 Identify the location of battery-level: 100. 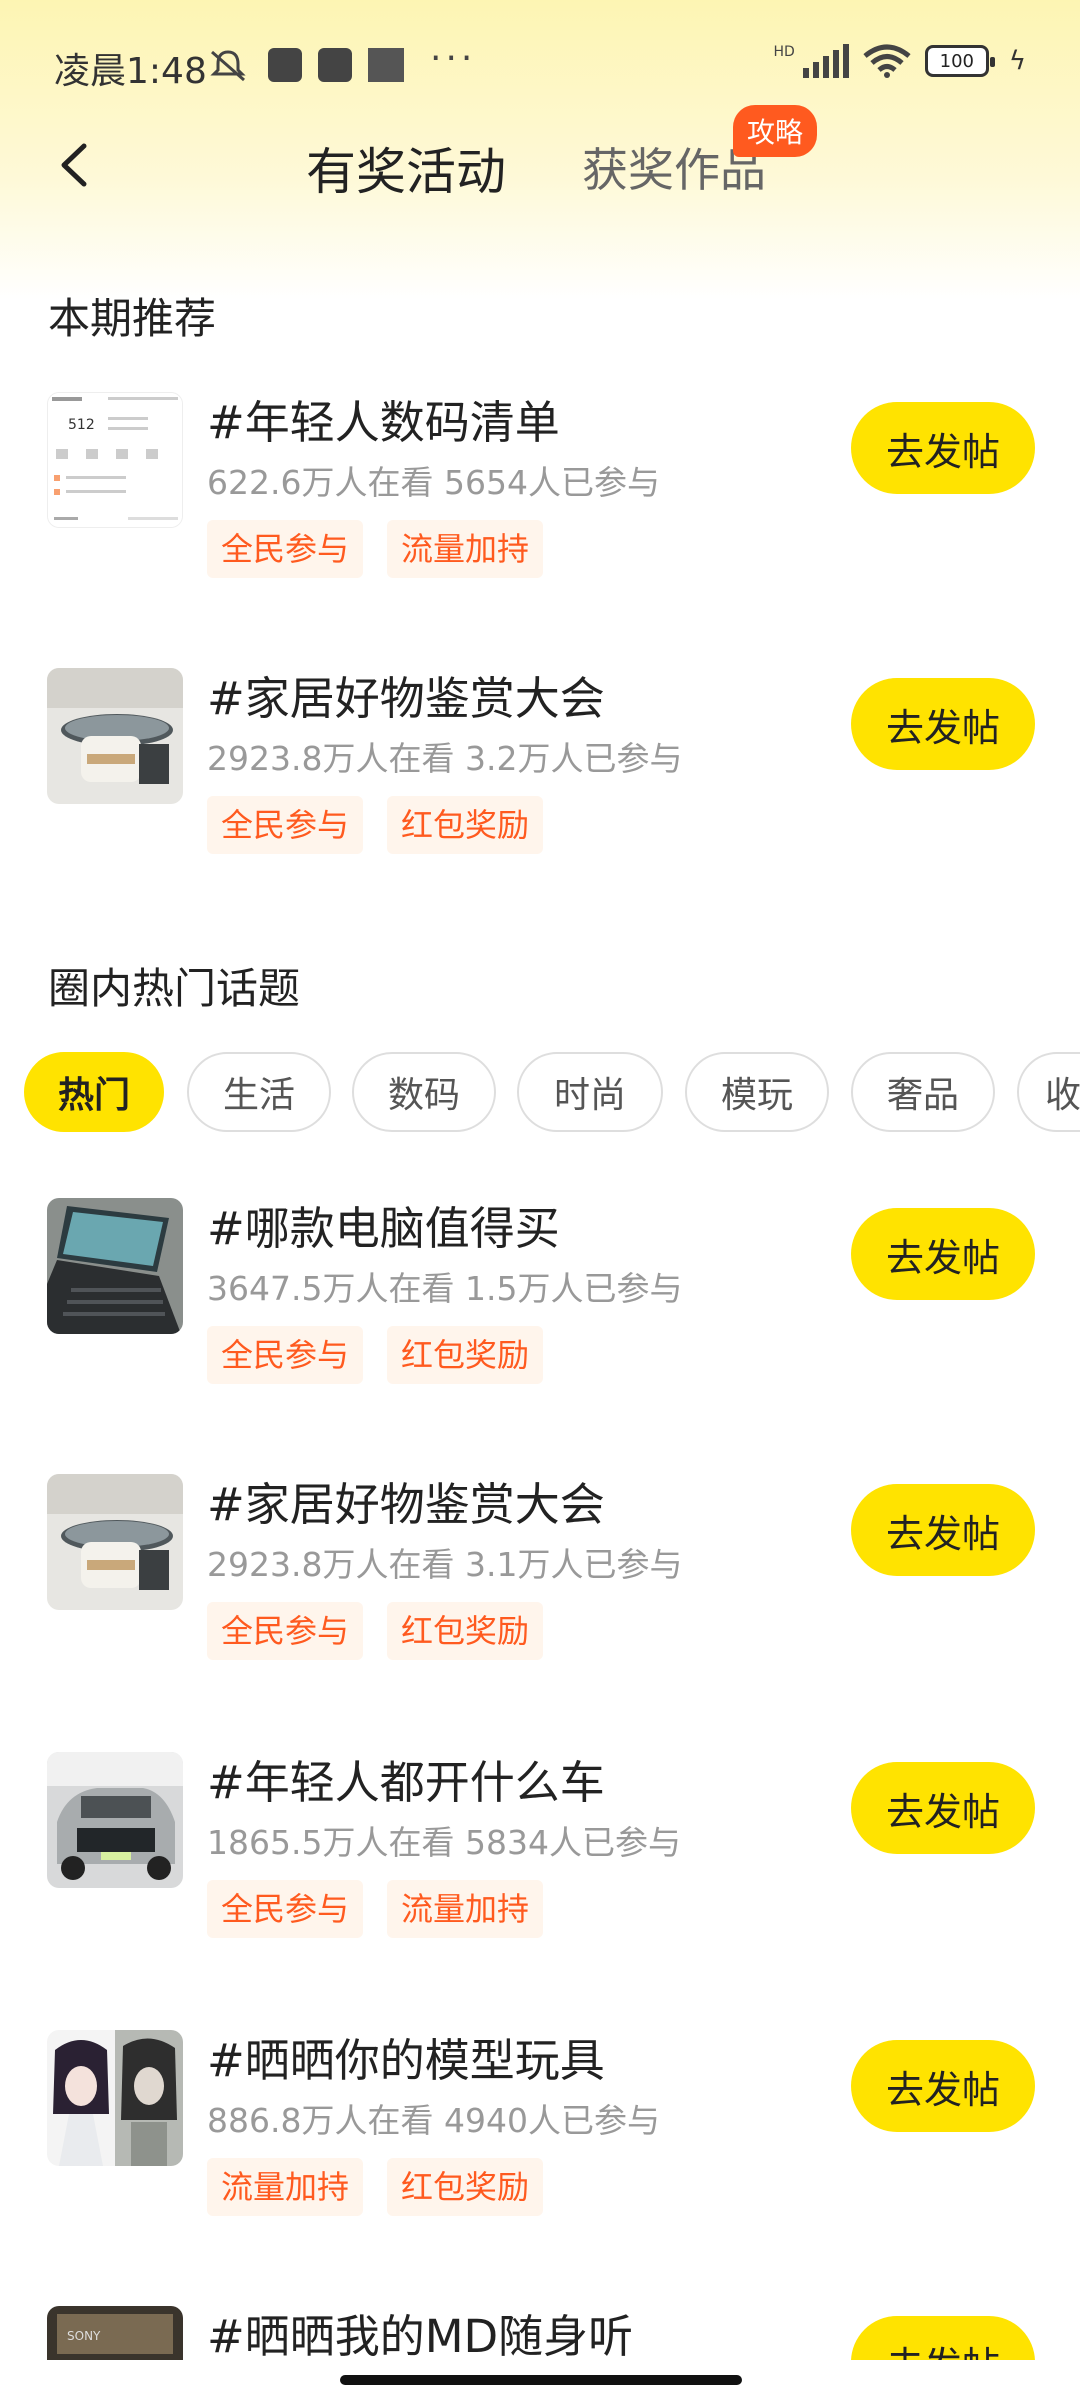
(957, 61).